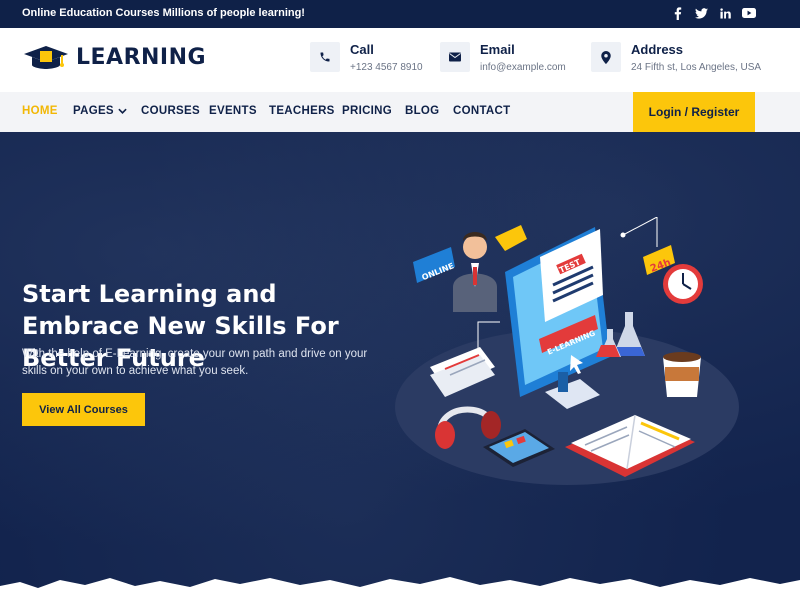  What do you see at coordinates (366, 57) in the screenshot?
I see `contact-call: Call +123 4567 8910` at bounding box center [366, 57].